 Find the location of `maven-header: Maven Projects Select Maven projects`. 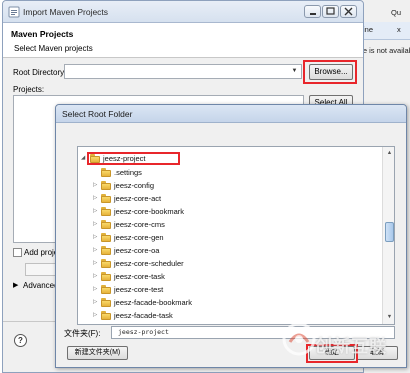

maven-header: Maven Projects Select Maven projects is located at coordinates (183, 40).